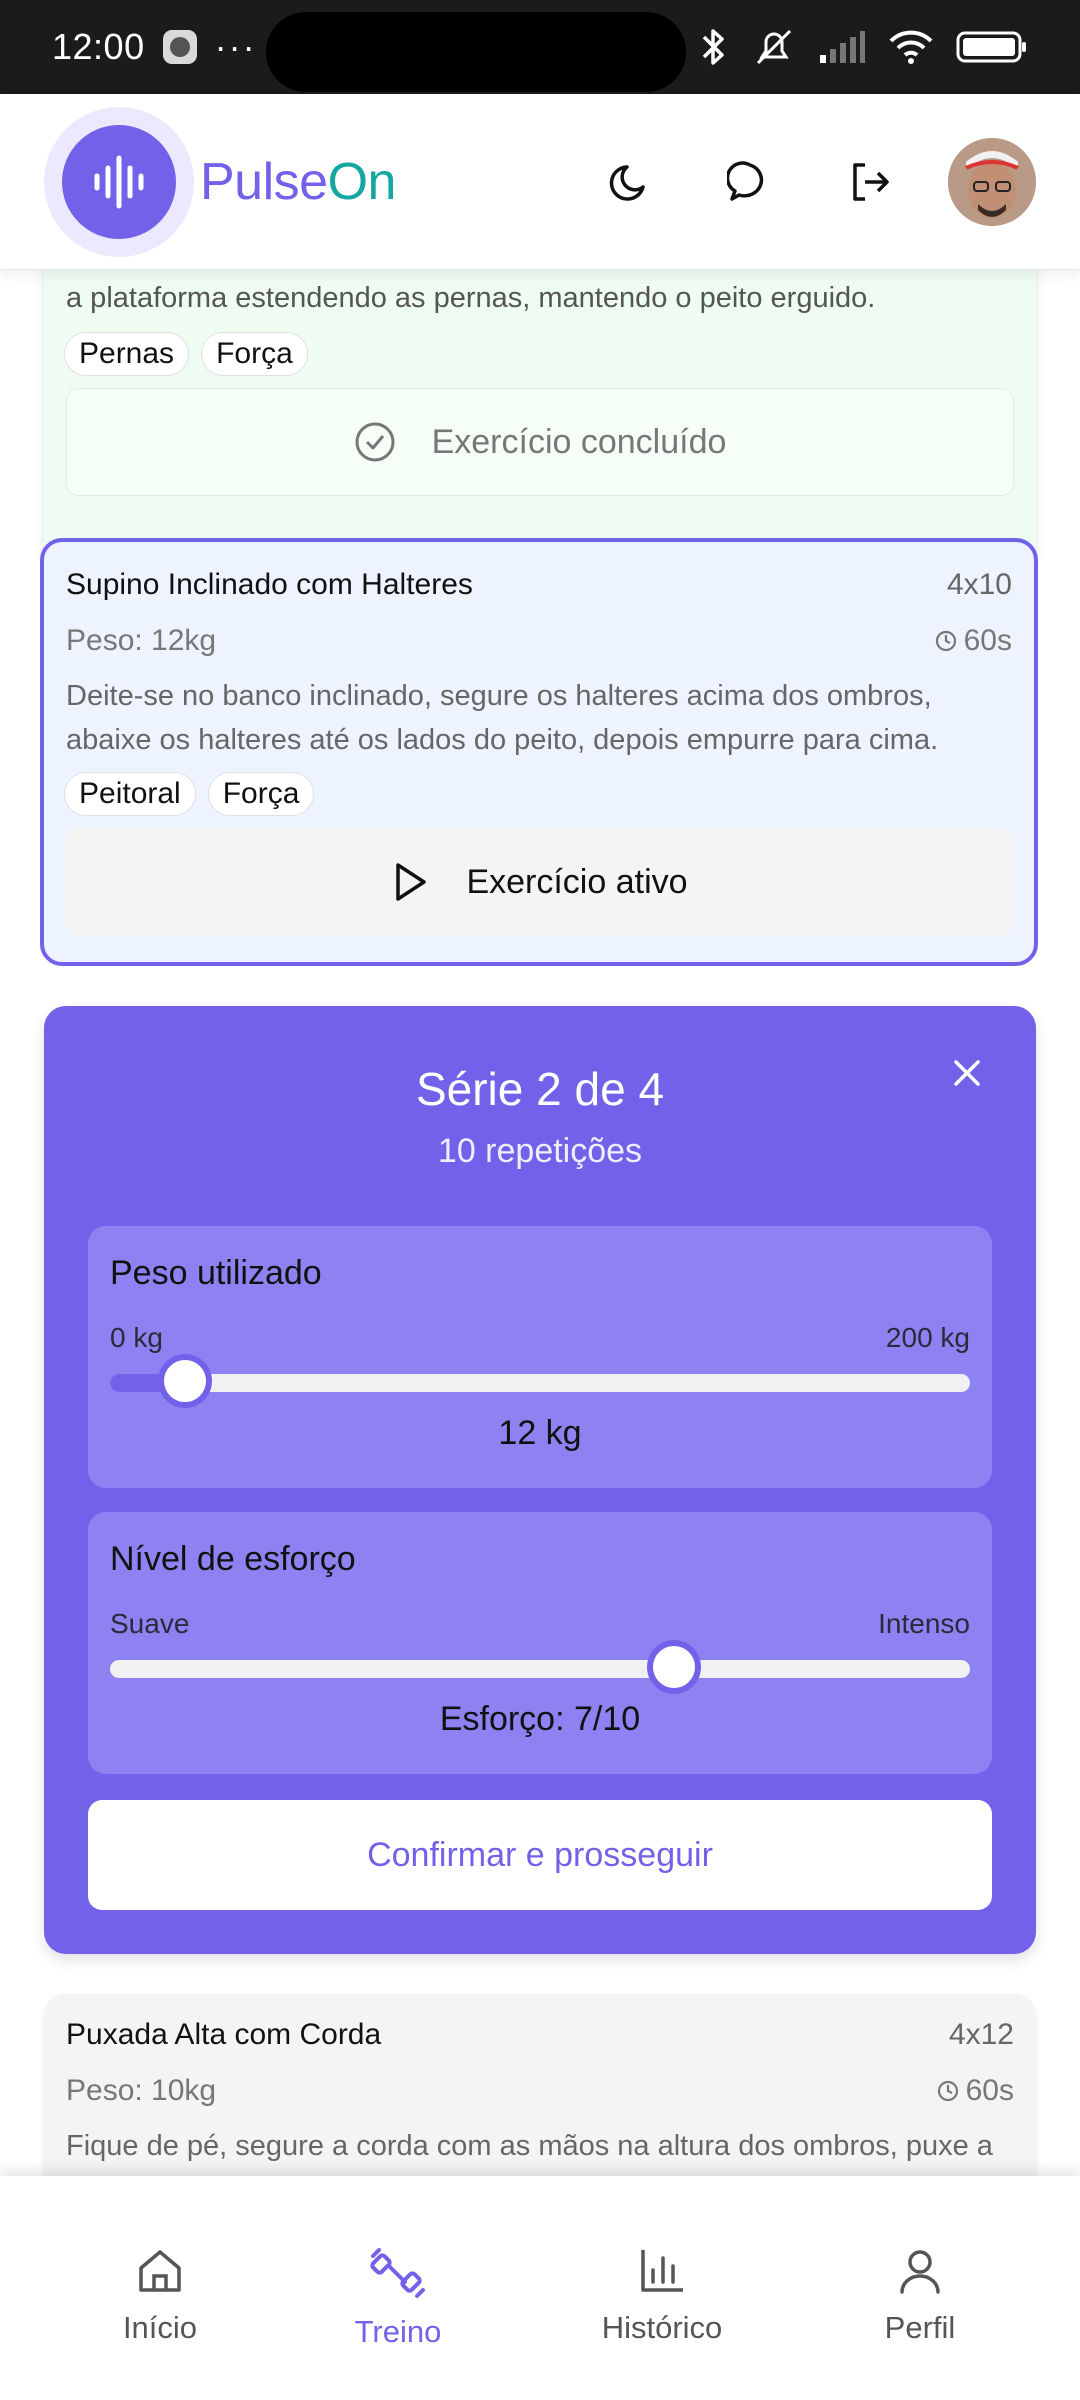  What do you see at coordinates (160, 2327) in the screenshot?
I see `nav-label: Início` at bounding box center [160, 2327].